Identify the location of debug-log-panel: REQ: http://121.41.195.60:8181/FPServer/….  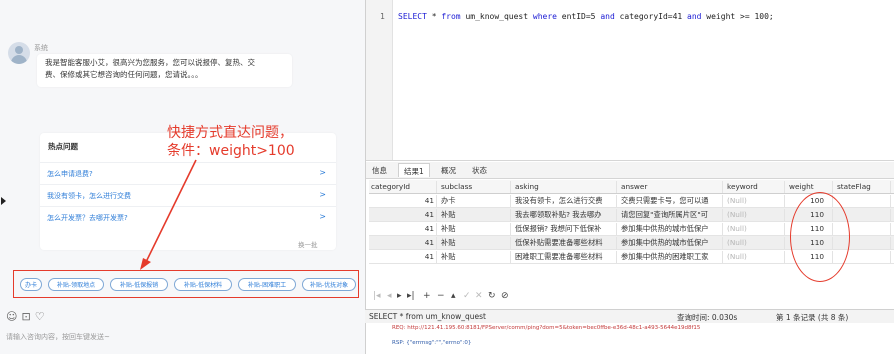
(629, 338).